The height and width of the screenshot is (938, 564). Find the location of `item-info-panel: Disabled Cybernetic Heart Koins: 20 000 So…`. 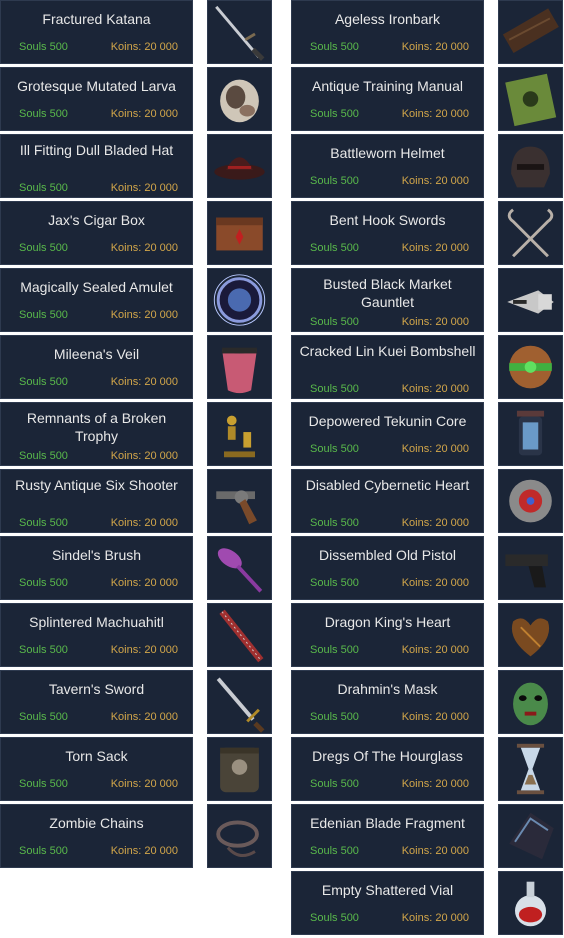

item-info-panel: Disabled Cybernetic Heart Koins: 20 000 So… is located at coordinates (387, 501).